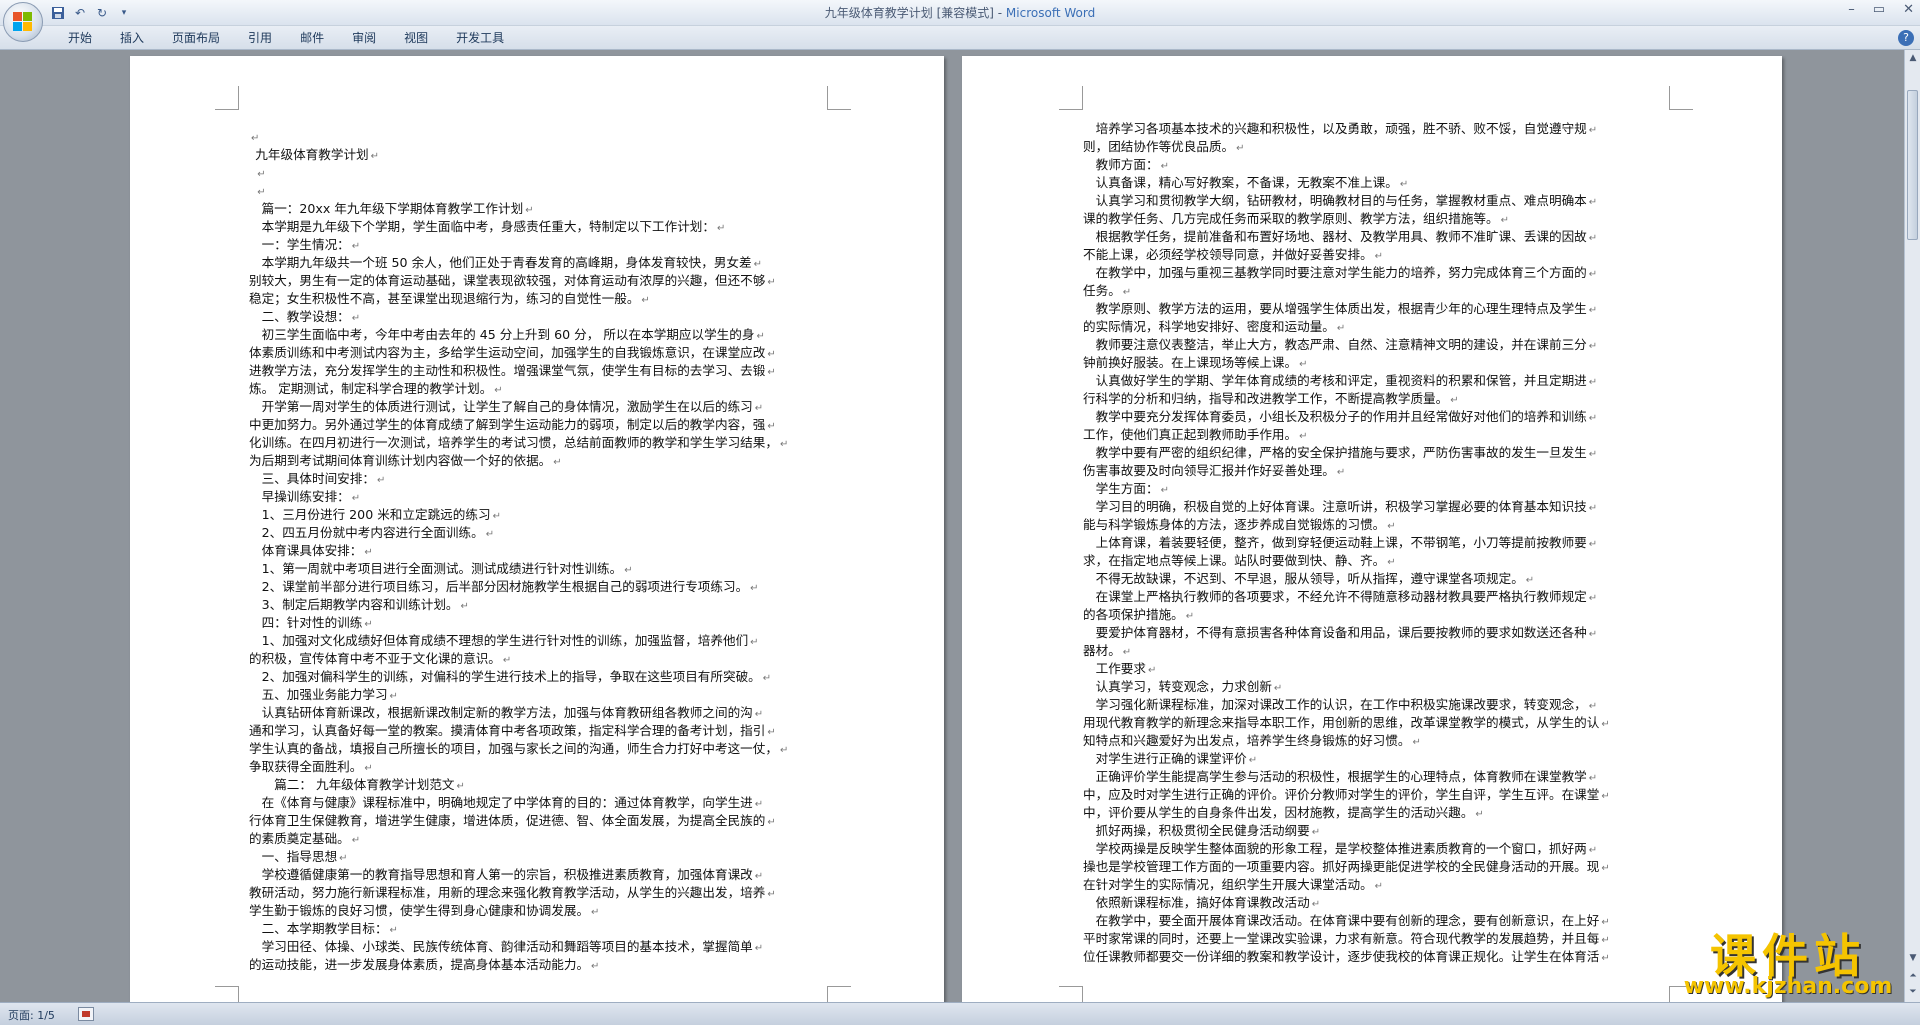 The image size is (1920, 1025). Describe the element at coordinates (1376, 147) in the screenshot. I see `text-line: 则，团结协作等优良品质。 ↵` at that location.